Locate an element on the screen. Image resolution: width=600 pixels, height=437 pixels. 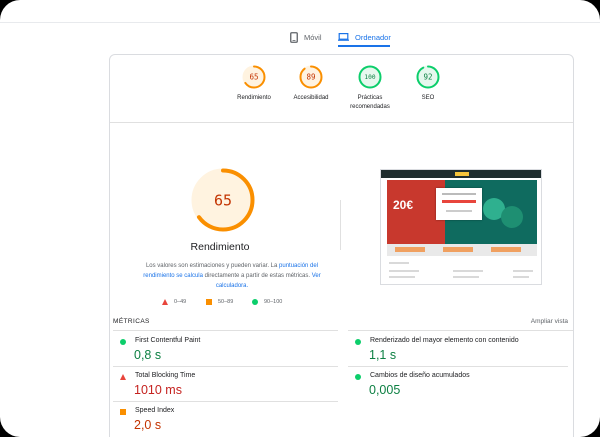
legend-good: 90–100 is located at coordinates (267, 302).